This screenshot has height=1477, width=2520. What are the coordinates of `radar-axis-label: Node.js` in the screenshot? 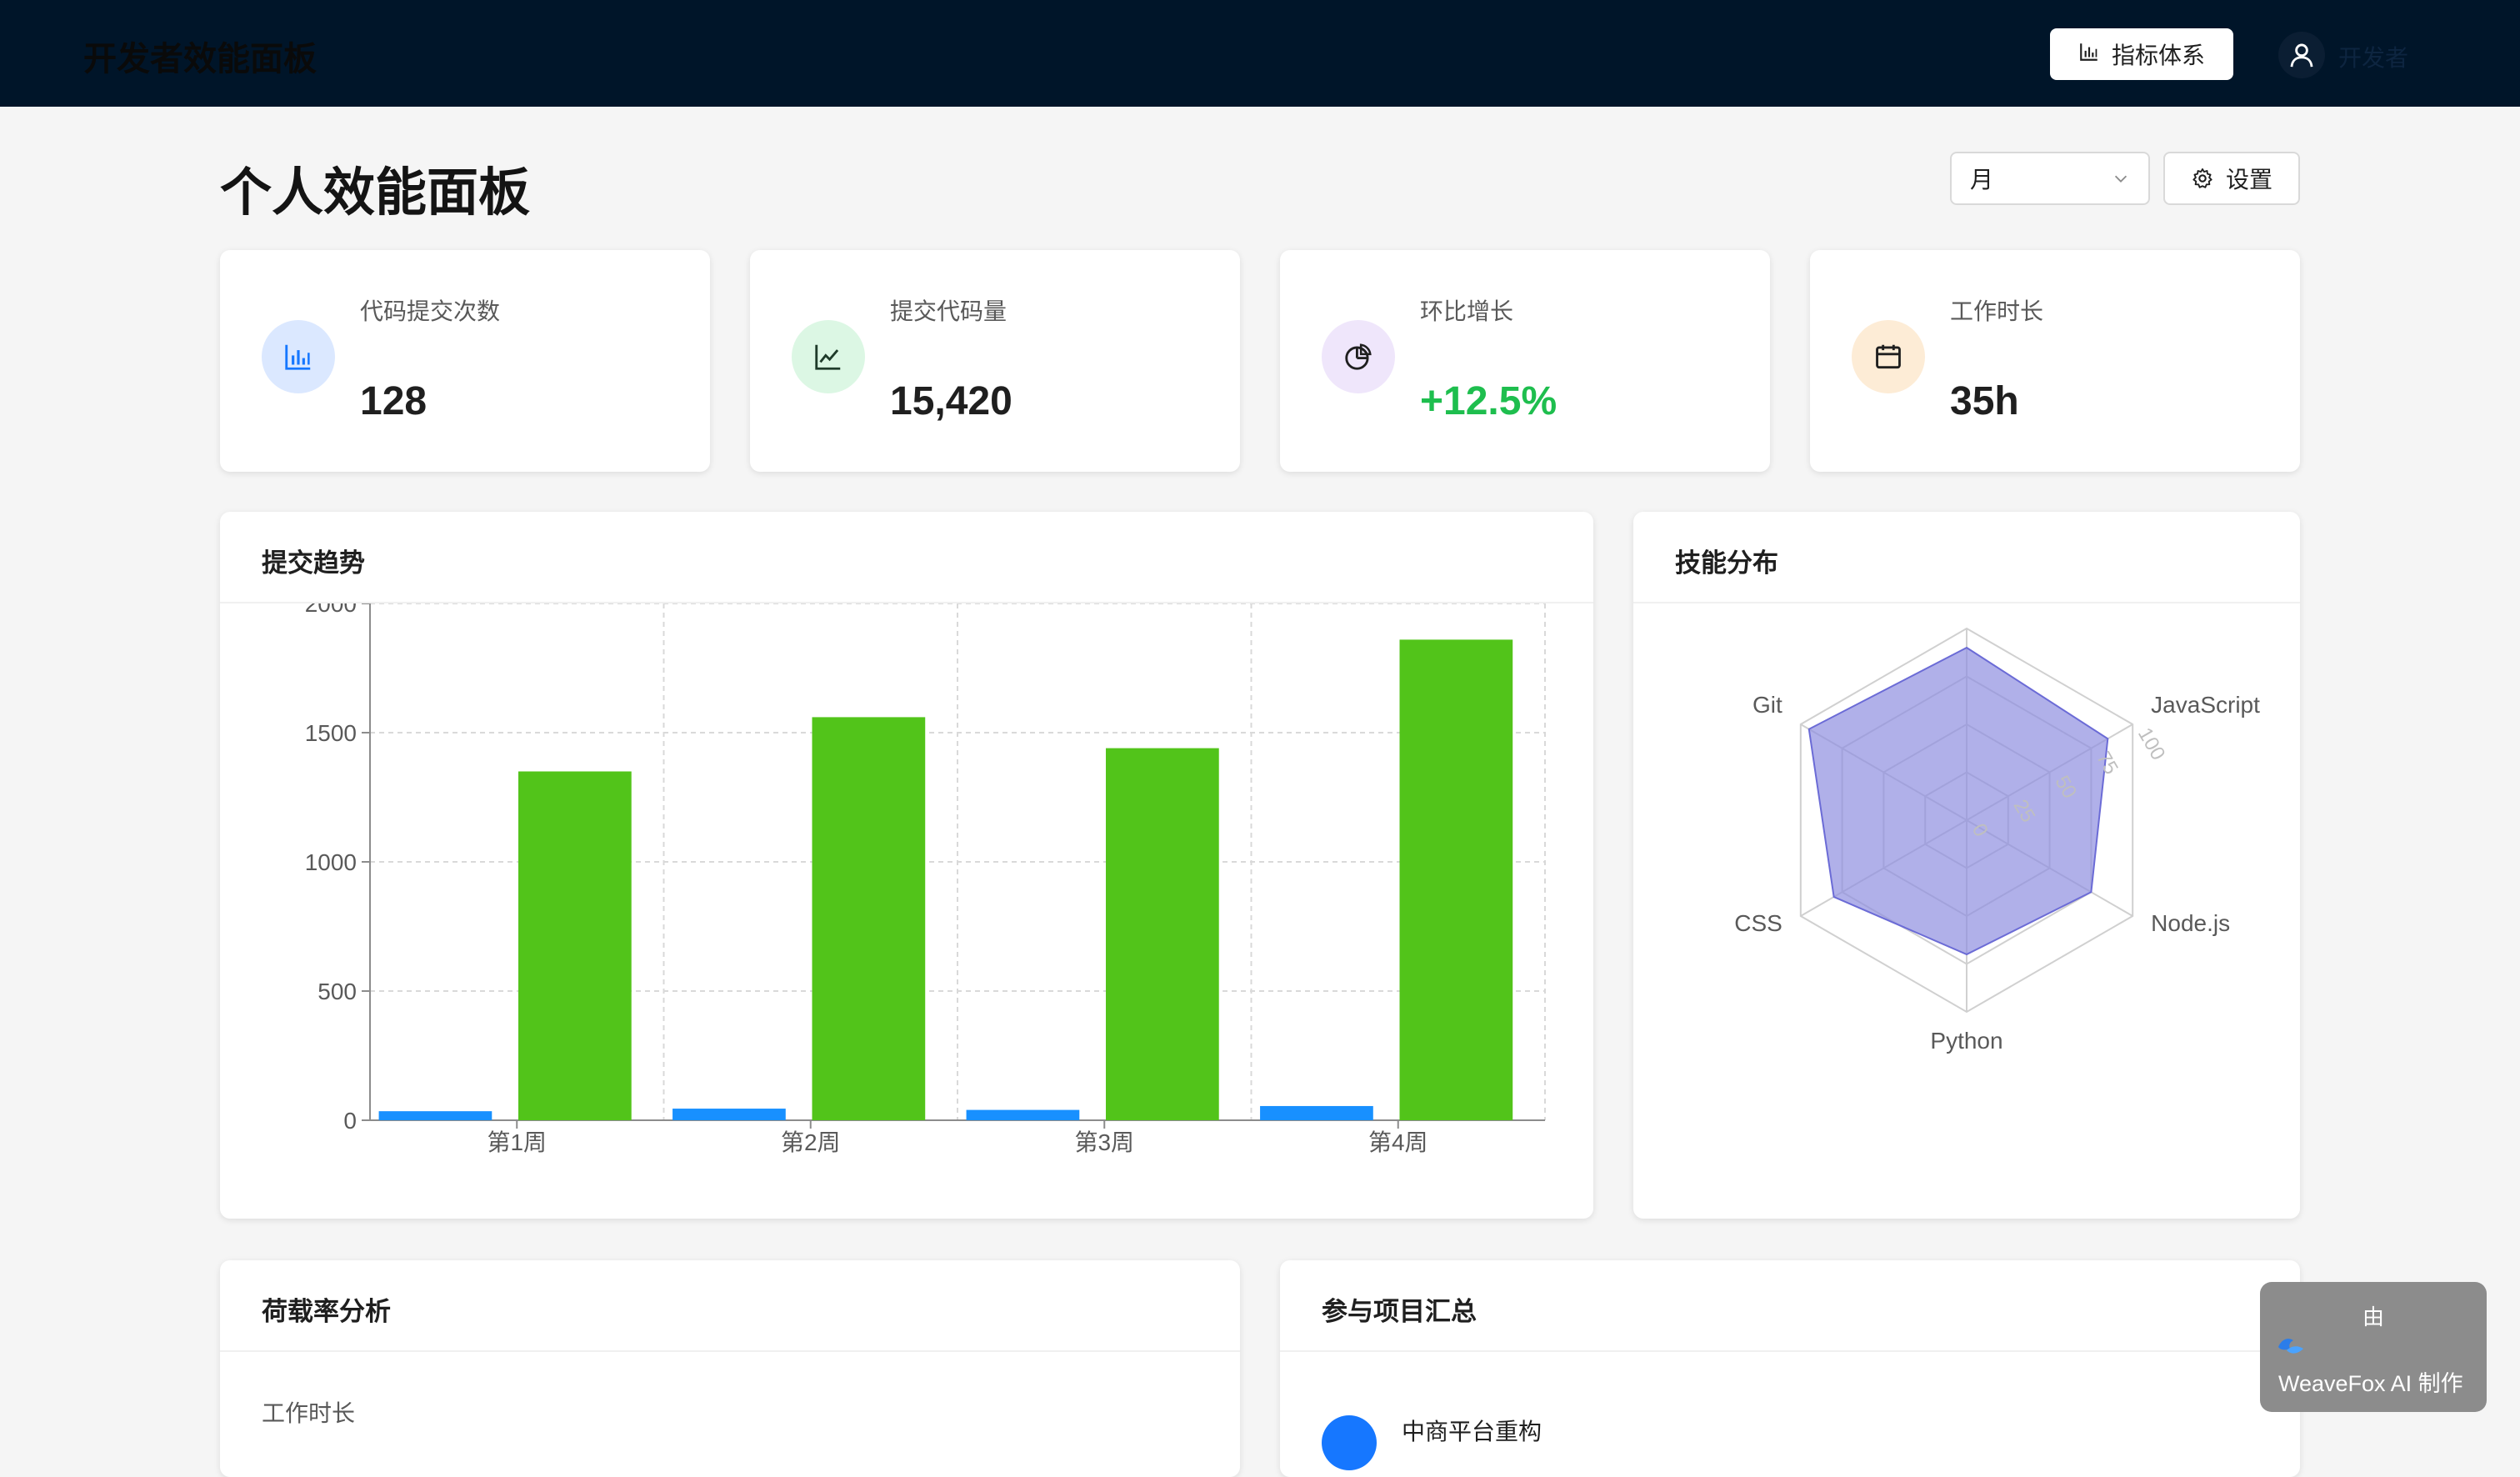 It's located at (2190, 923).